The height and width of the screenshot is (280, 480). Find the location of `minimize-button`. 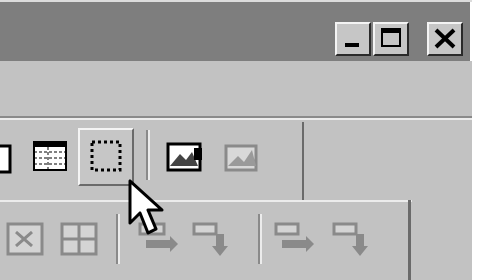

minimize-button is located at coordinates (353, 39).